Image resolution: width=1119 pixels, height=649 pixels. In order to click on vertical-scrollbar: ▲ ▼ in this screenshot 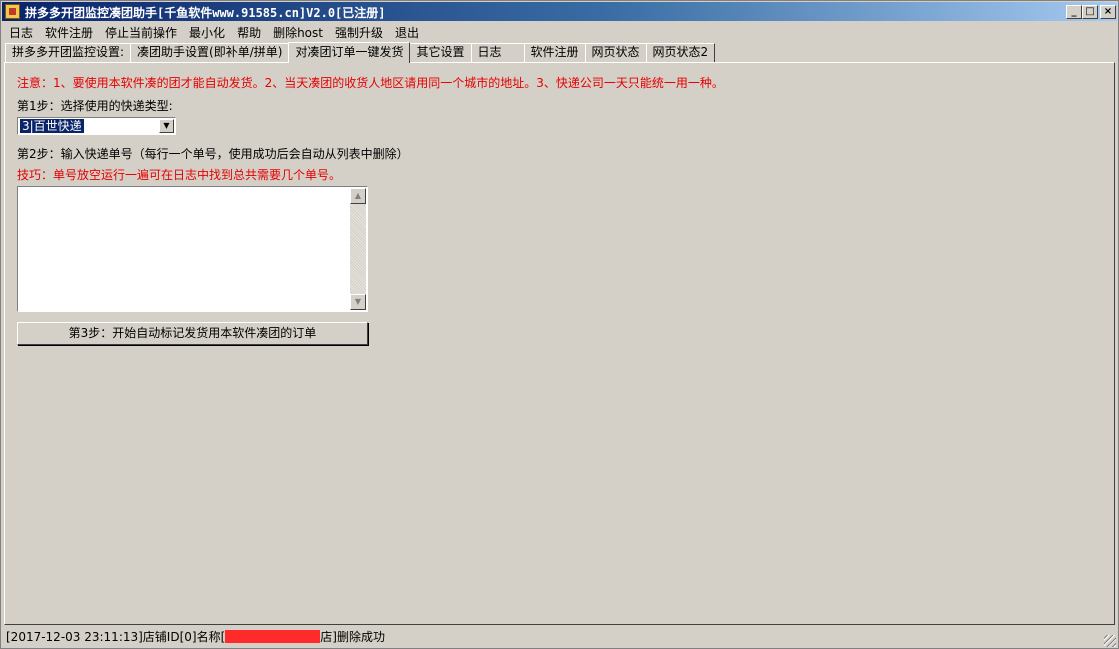, I will do `click(358, 249)`.